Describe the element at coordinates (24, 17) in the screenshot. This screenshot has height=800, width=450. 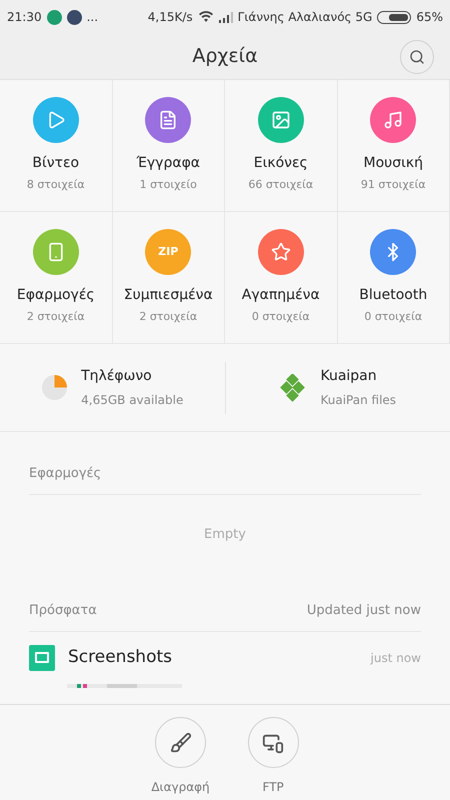
I see `clock: 21:30` at that location.